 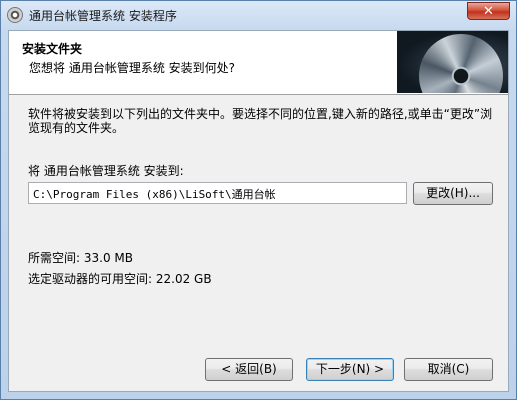 I want to click on cancel-button: 取消(C), so click(x=448, y=369).